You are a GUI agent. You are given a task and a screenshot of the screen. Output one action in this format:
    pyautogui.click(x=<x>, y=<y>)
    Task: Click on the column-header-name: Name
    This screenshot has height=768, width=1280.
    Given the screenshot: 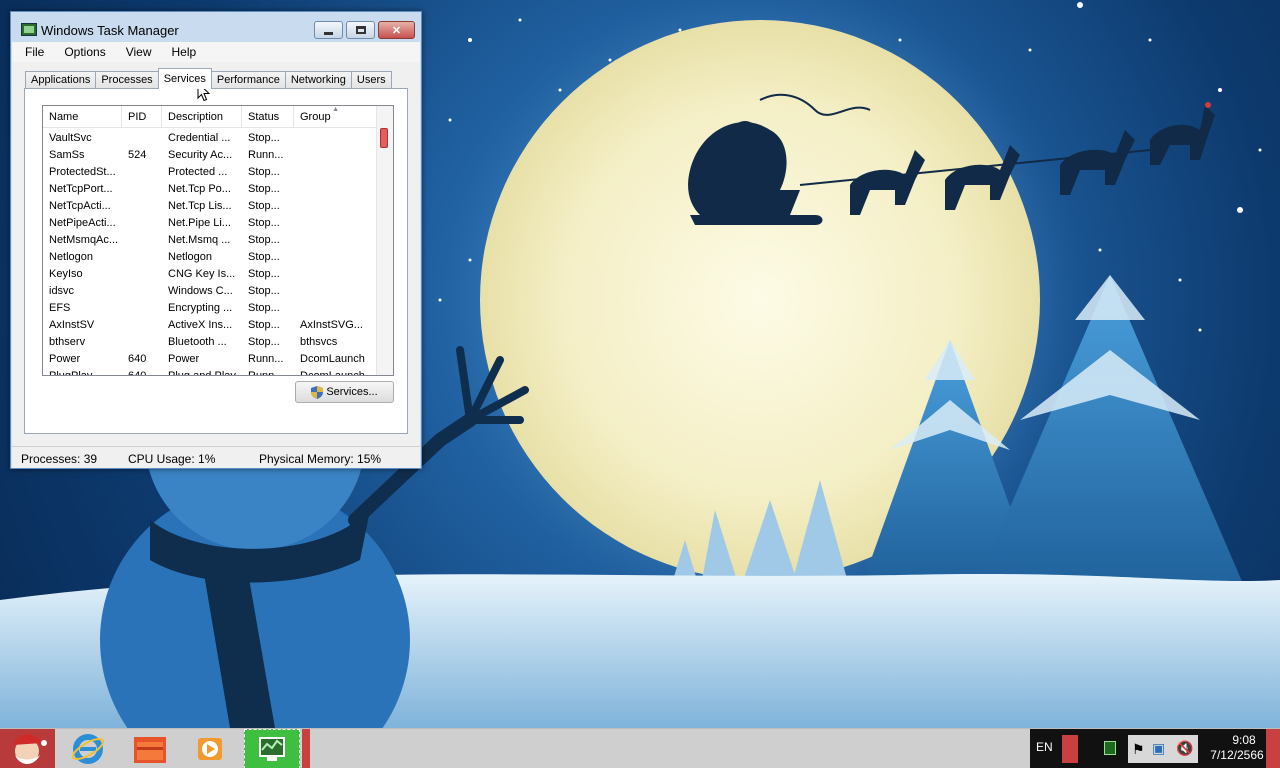 What is the action you would take?
    pyautogui.click(x=82, y=117)
    